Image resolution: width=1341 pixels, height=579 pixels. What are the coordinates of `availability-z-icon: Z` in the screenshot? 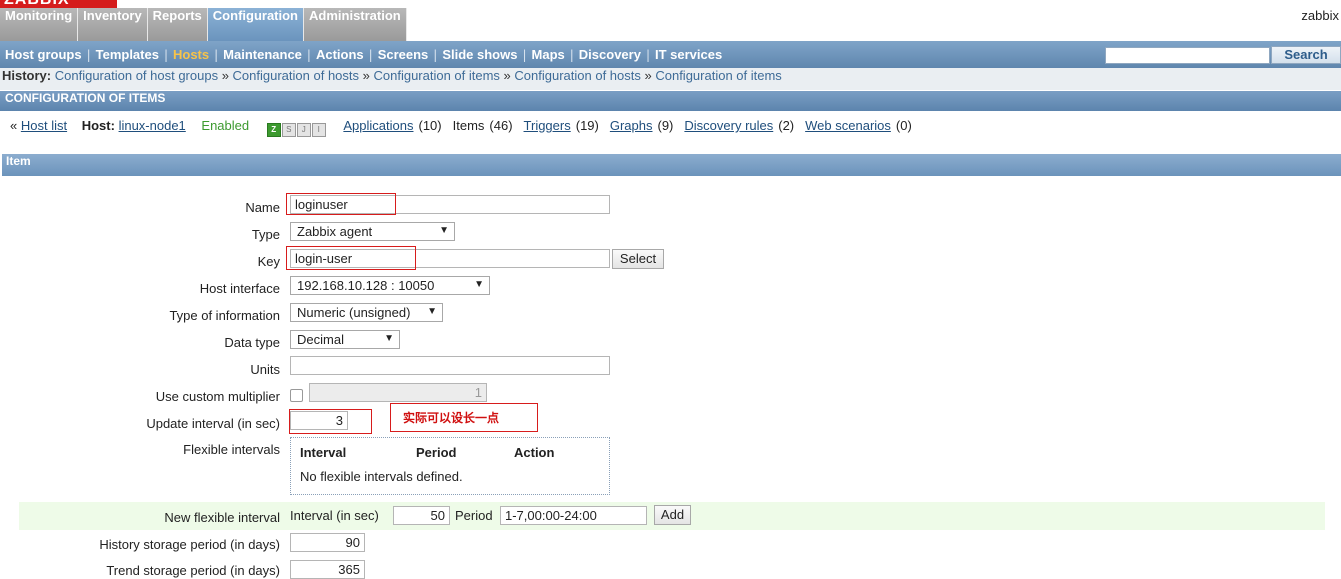 It's located at (273, 130).